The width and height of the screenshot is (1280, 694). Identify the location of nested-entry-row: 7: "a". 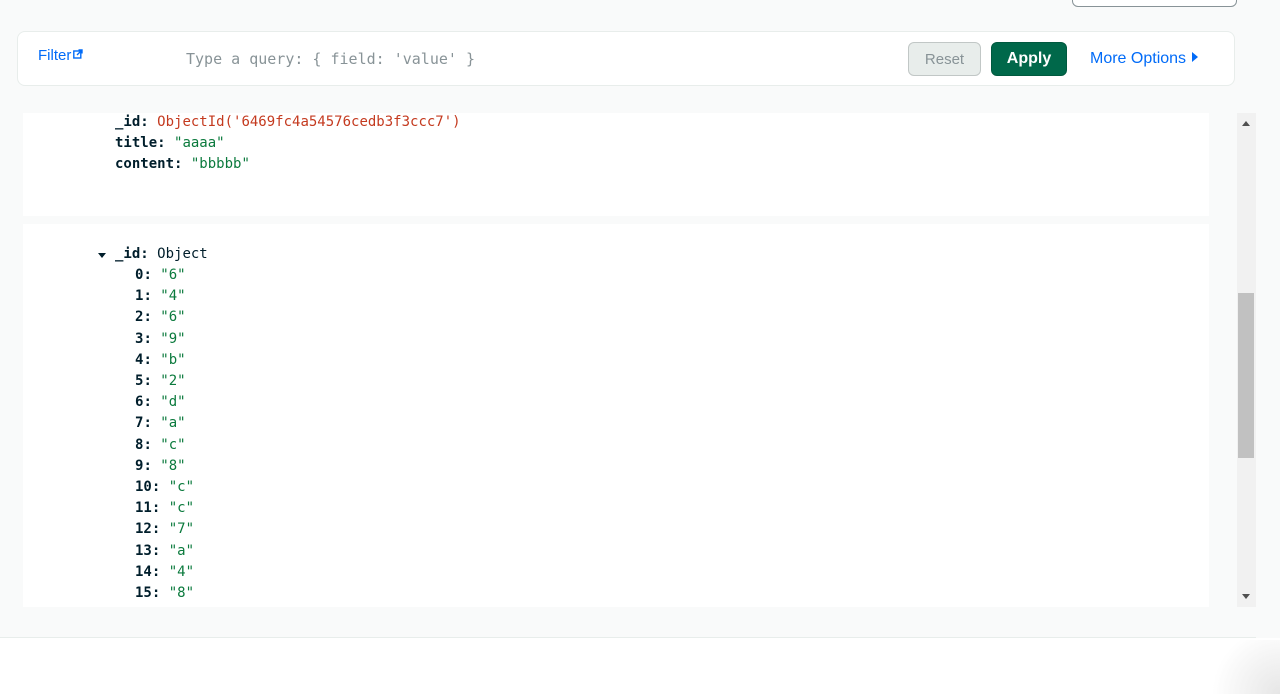
(160, 423).